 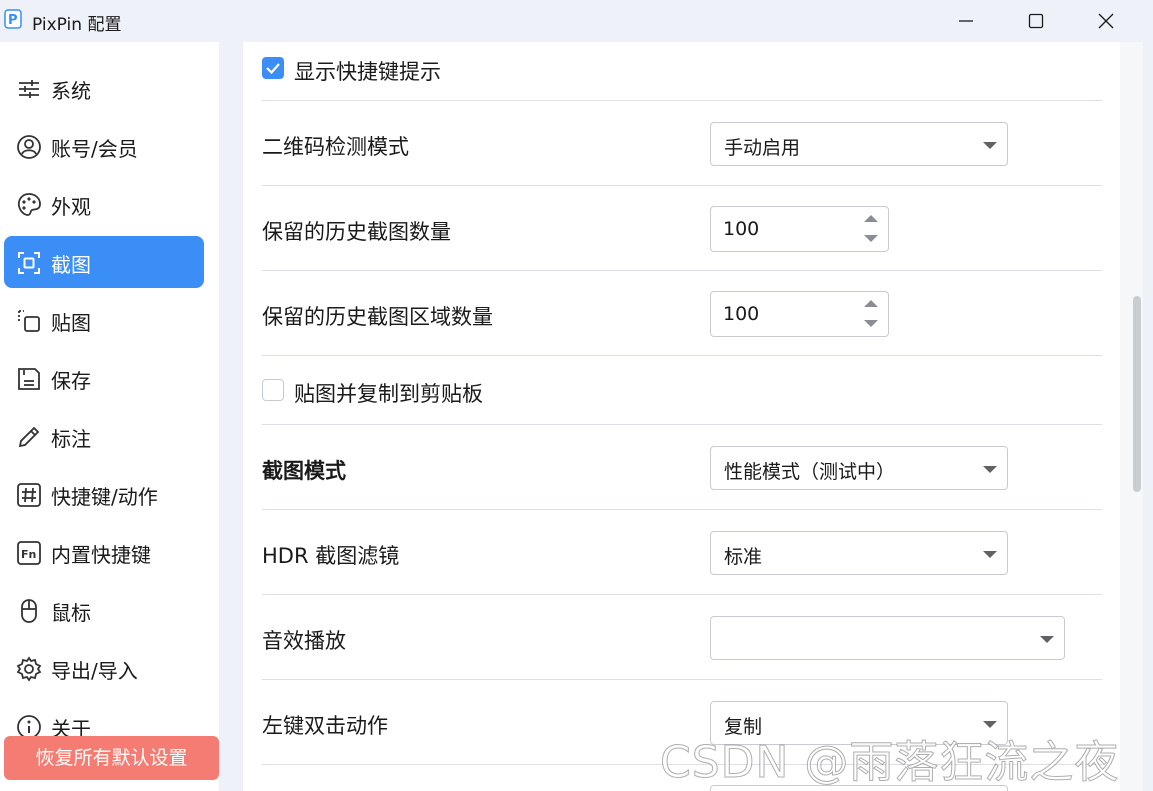 What do you see at coordinates (682, 229) in the screenshot?
I see `history-count-row: 保留的历史截图数量 100` at bounding box center [682, 229].